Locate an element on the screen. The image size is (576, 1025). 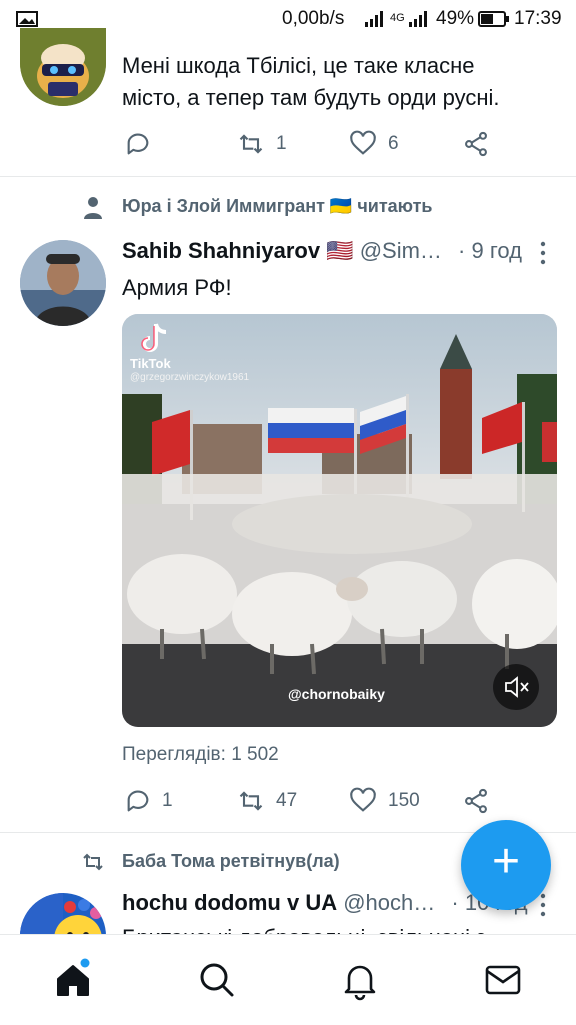
compose-plus-label: + is located at coordinates (506, 861).